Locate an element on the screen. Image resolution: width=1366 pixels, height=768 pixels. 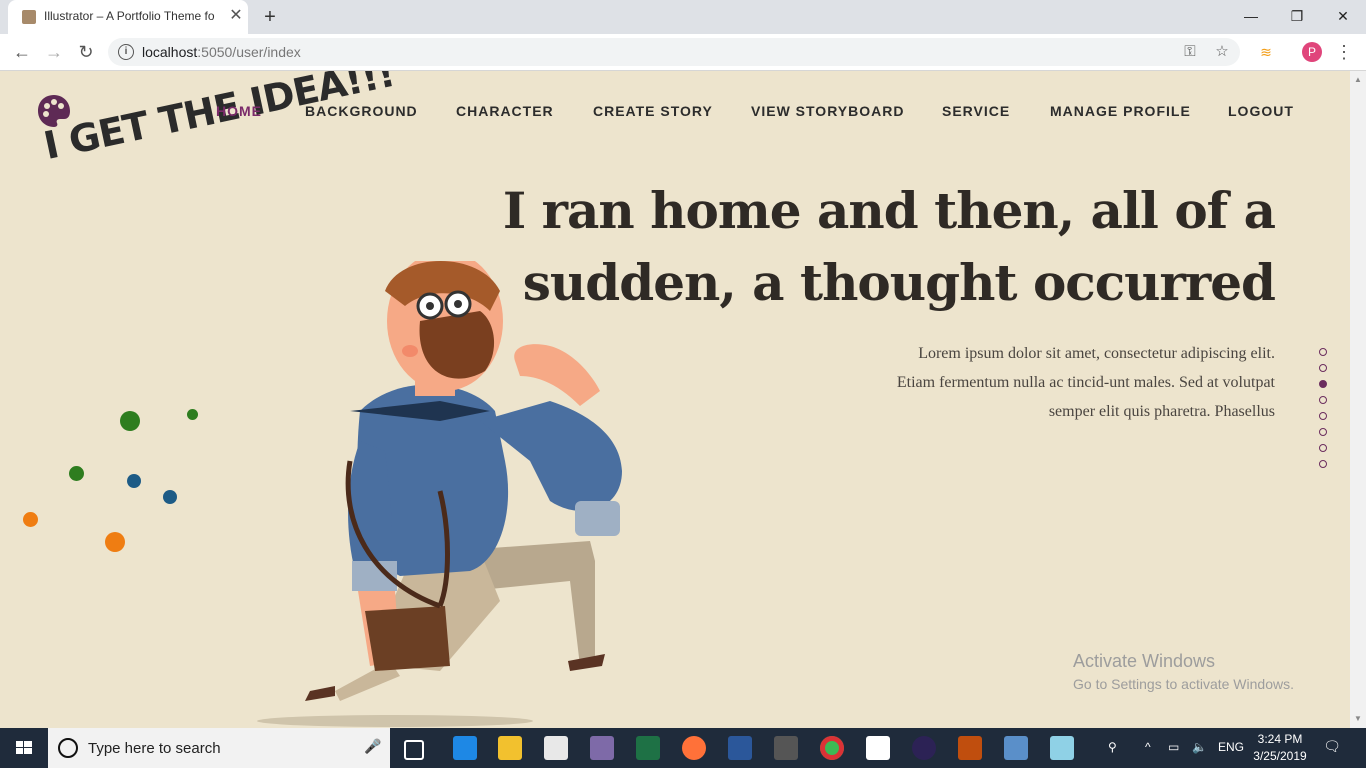
slide-dot-active is located at coordinates (1323, 384).